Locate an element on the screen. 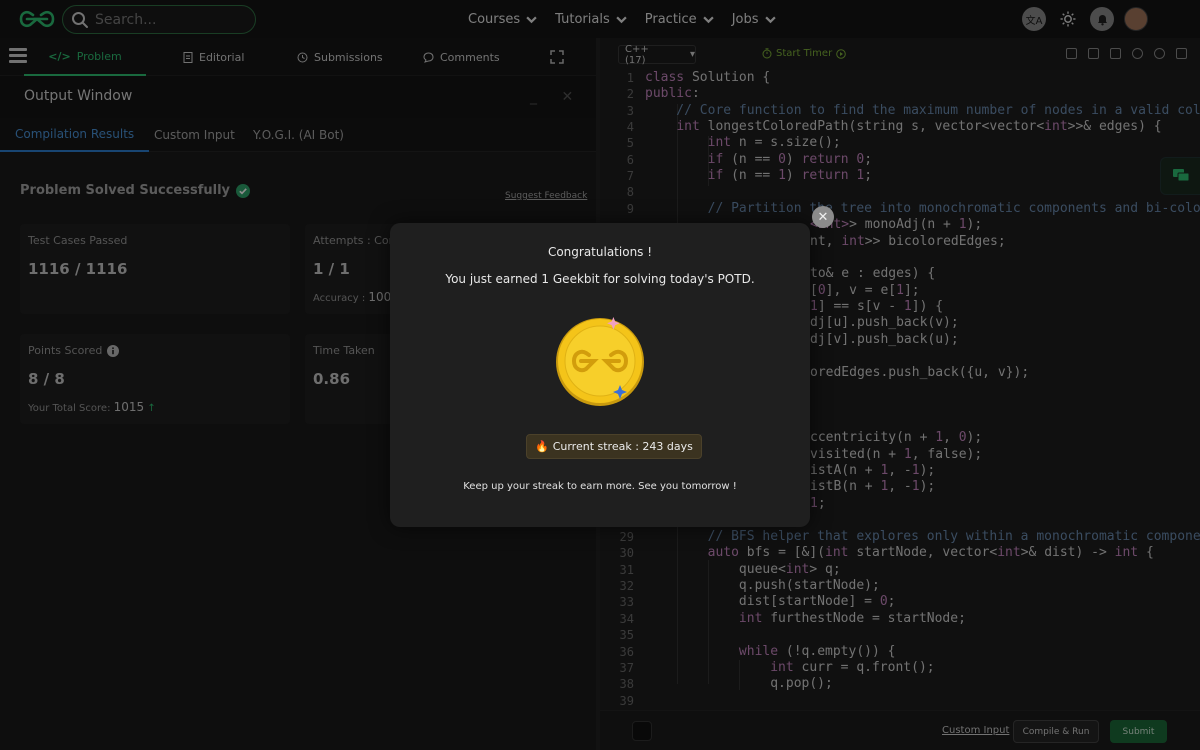 This screenshot has height=750, width=1200. geekbit-coin-icon is located at coordinates (600, 361).